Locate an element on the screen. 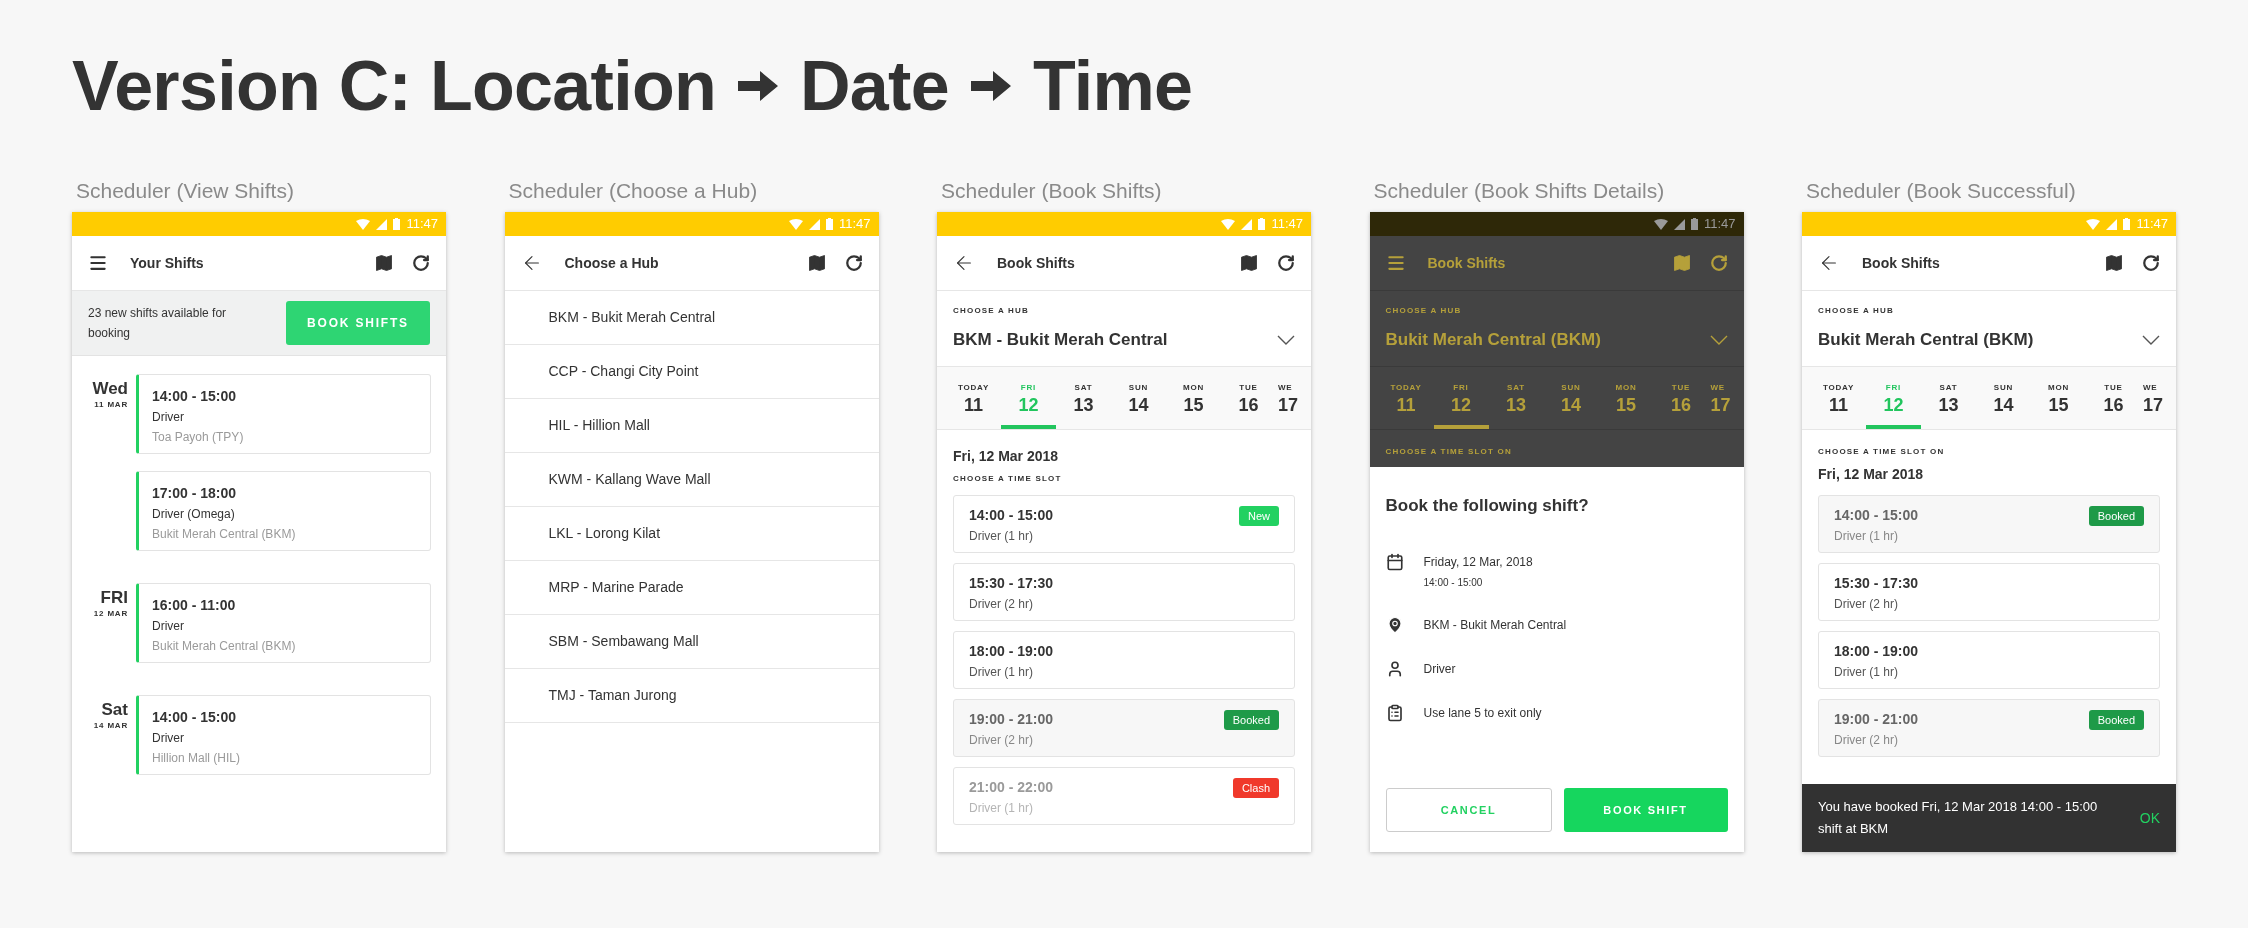  shift-location: Toa Payoh (TPY) is located at coordinates (198, 437).